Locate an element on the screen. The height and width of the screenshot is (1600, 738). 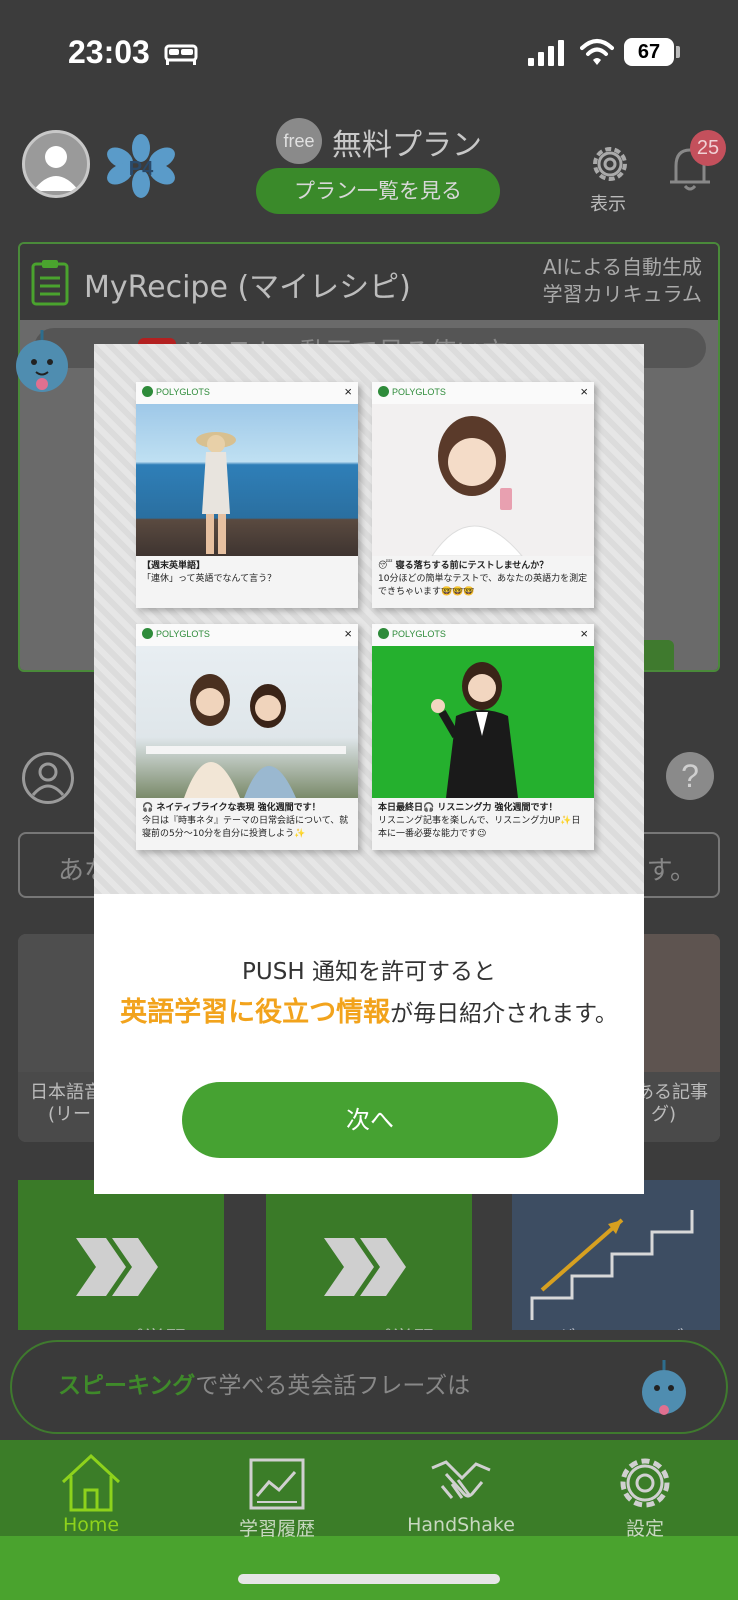
modal-message-highlight: 英語学習に役立つ情報 is located at coordinates (255, 1012).